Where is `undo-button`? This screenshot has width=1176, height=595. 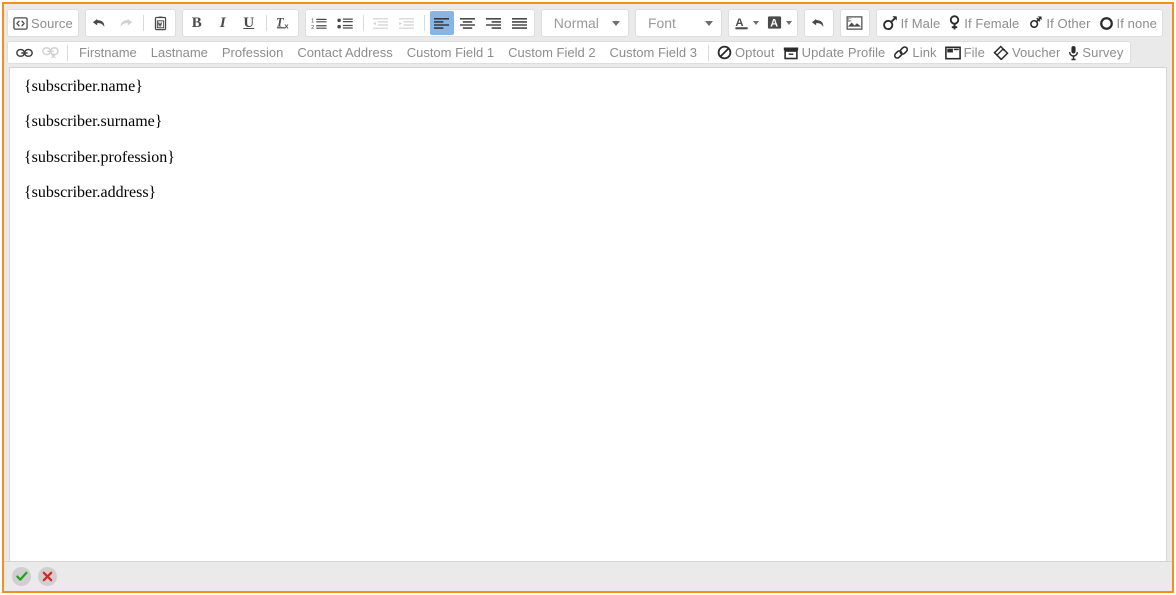 undo-button is located at coordinates (100, 23).